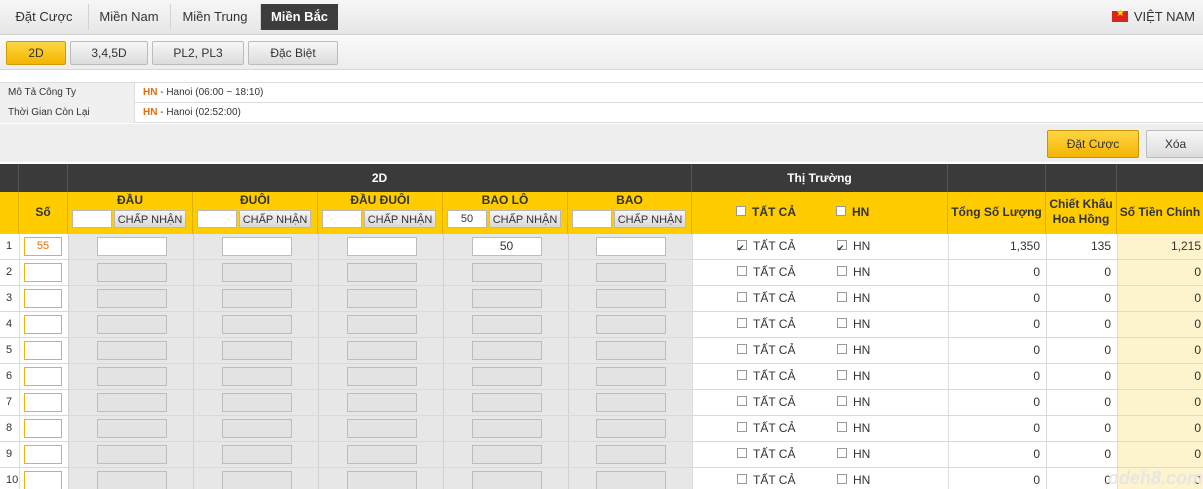 Image resolution: width=1203 pixels, height=489 pixels. What do you see at coordinates (342, 219) in the screenshot?
I see `dau-duoi-all-input` at bounding box center [342, 219].